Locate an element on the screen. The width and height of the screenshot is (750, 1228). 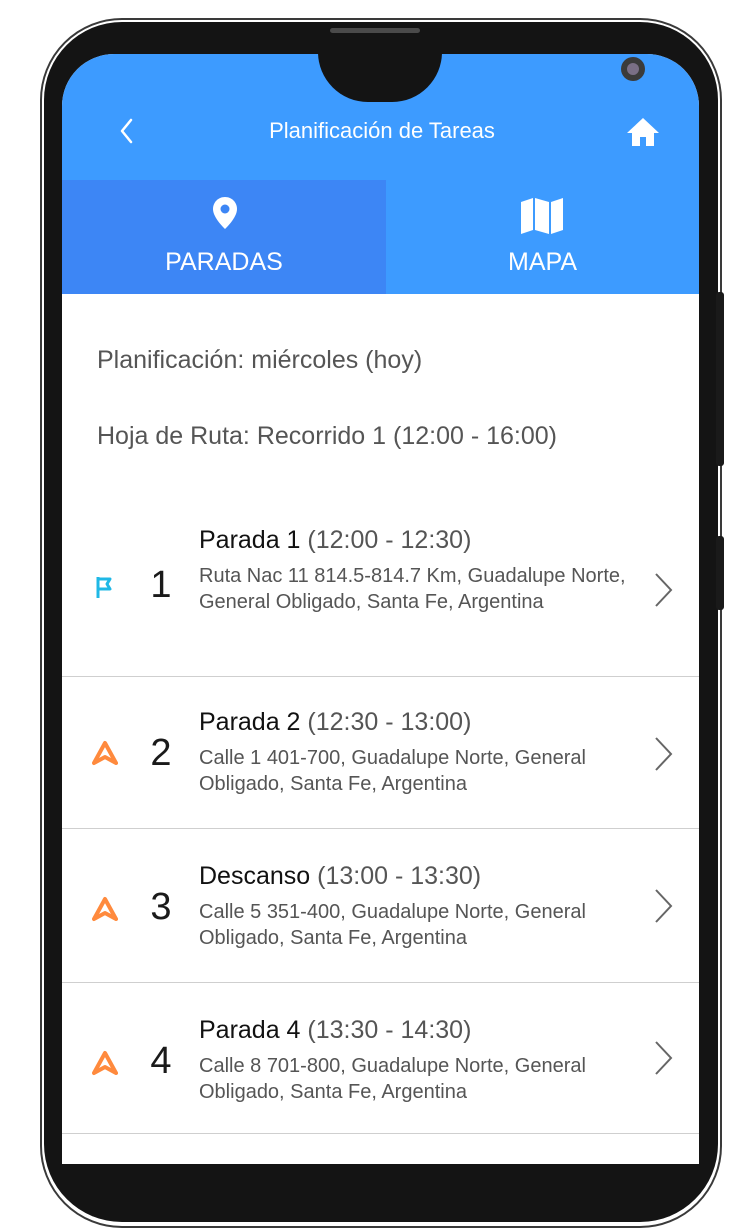
plan-info: Planificación: miércoles (hoy) is located at coordinates (259, 360).